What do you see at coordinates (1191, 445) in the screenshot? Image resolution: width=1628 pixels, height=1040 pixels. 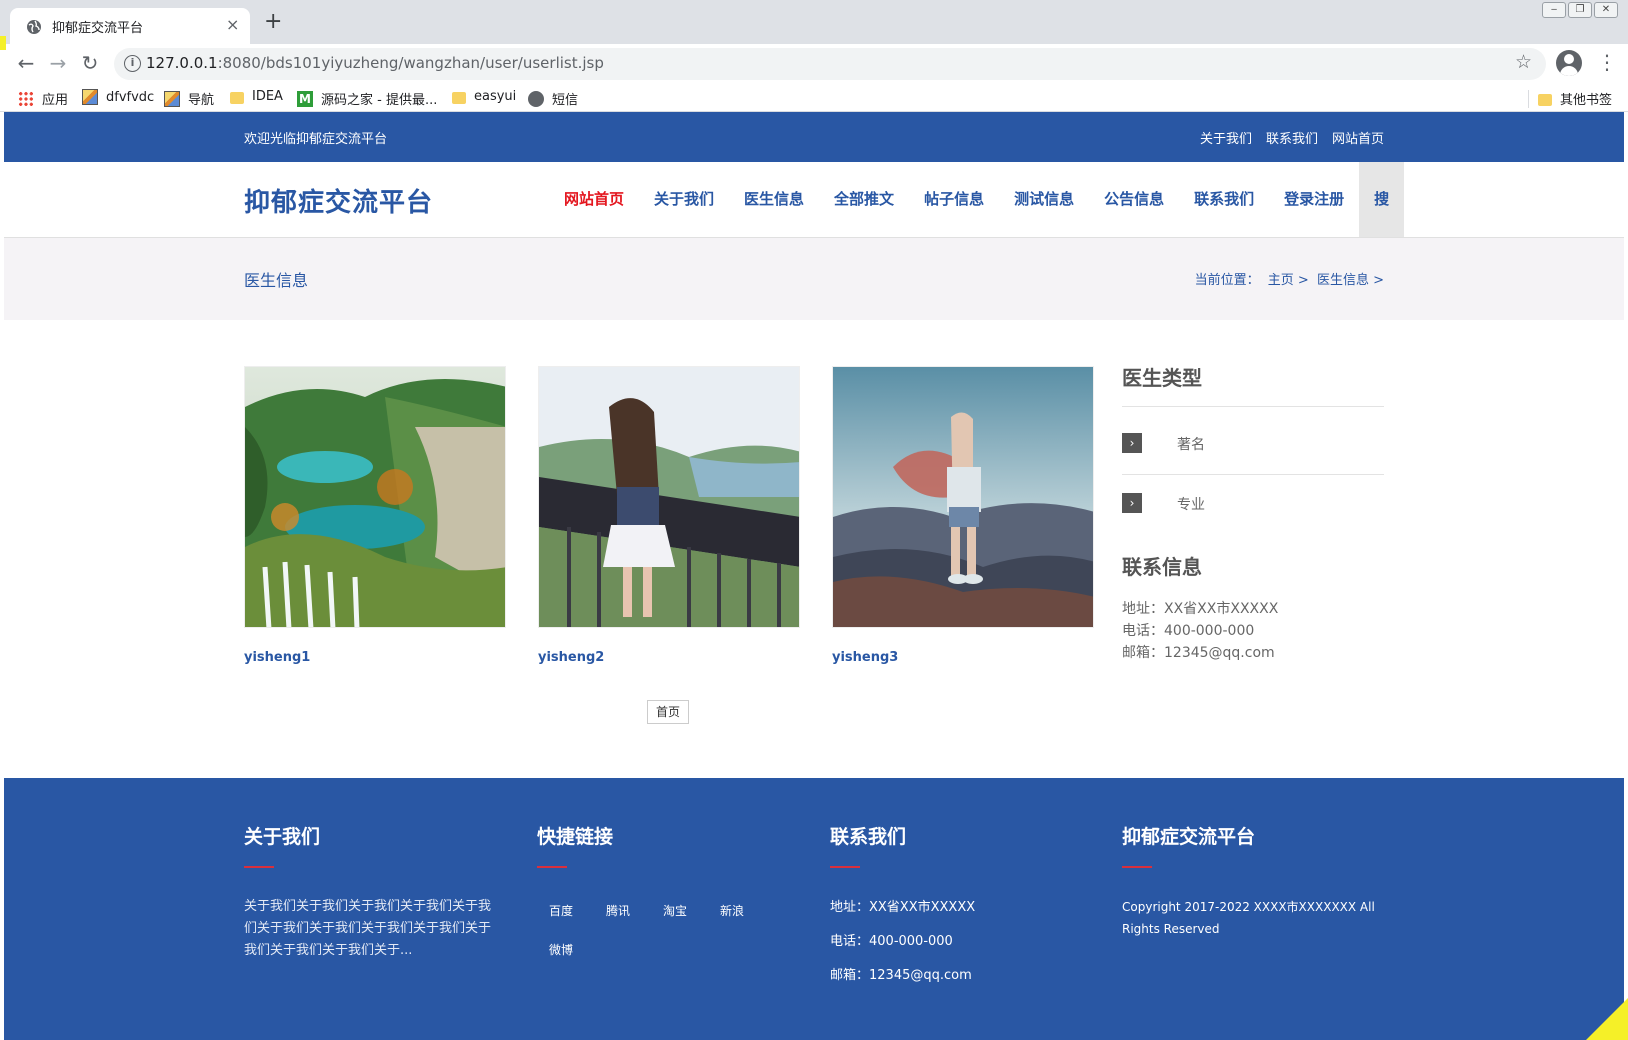 I see `doctor-type-label: 著名` at bounding box center [1191, 445].